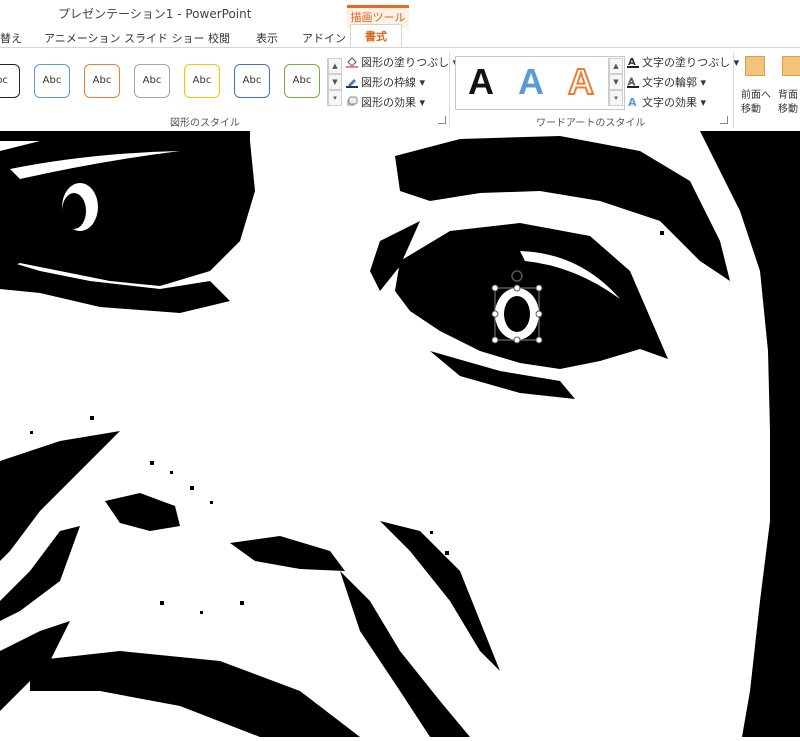  Describe the element at coordinates (352, 62) in the screenshot. I see `paint-bucket-icon` at that location.